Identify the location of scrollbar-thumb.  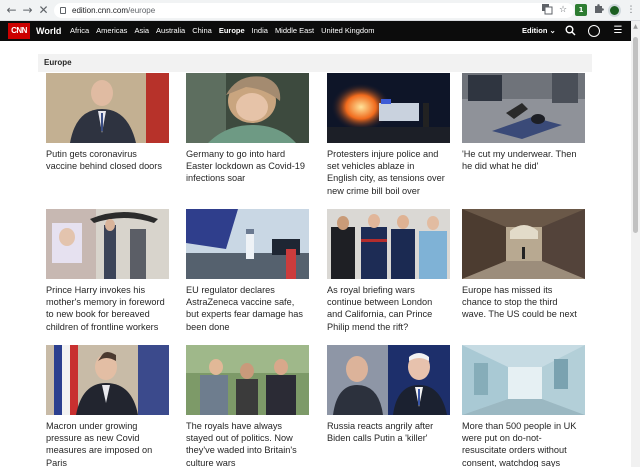
(635, 135).